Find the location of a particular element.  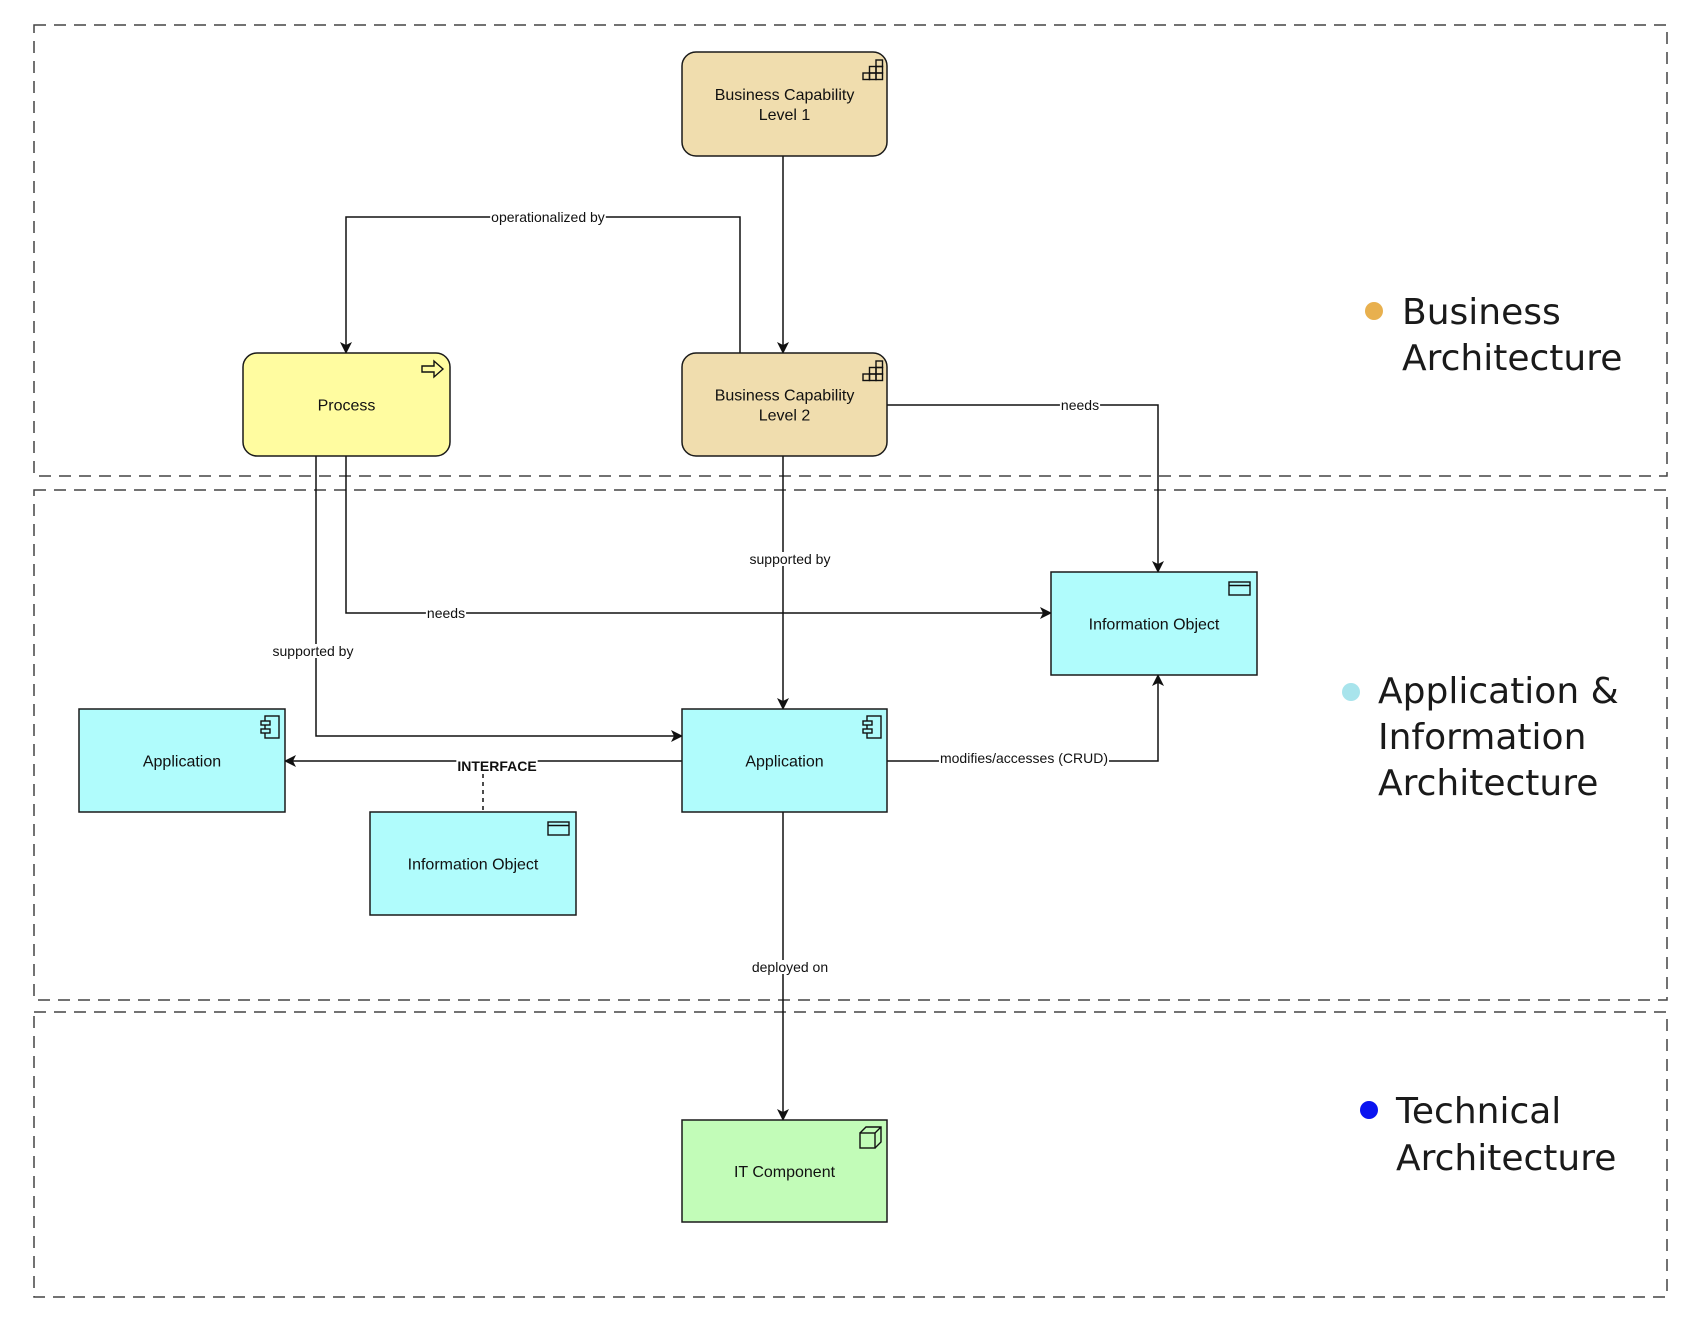

edge-label-bc2-needs: needs is located at coordinates (1080, 405).